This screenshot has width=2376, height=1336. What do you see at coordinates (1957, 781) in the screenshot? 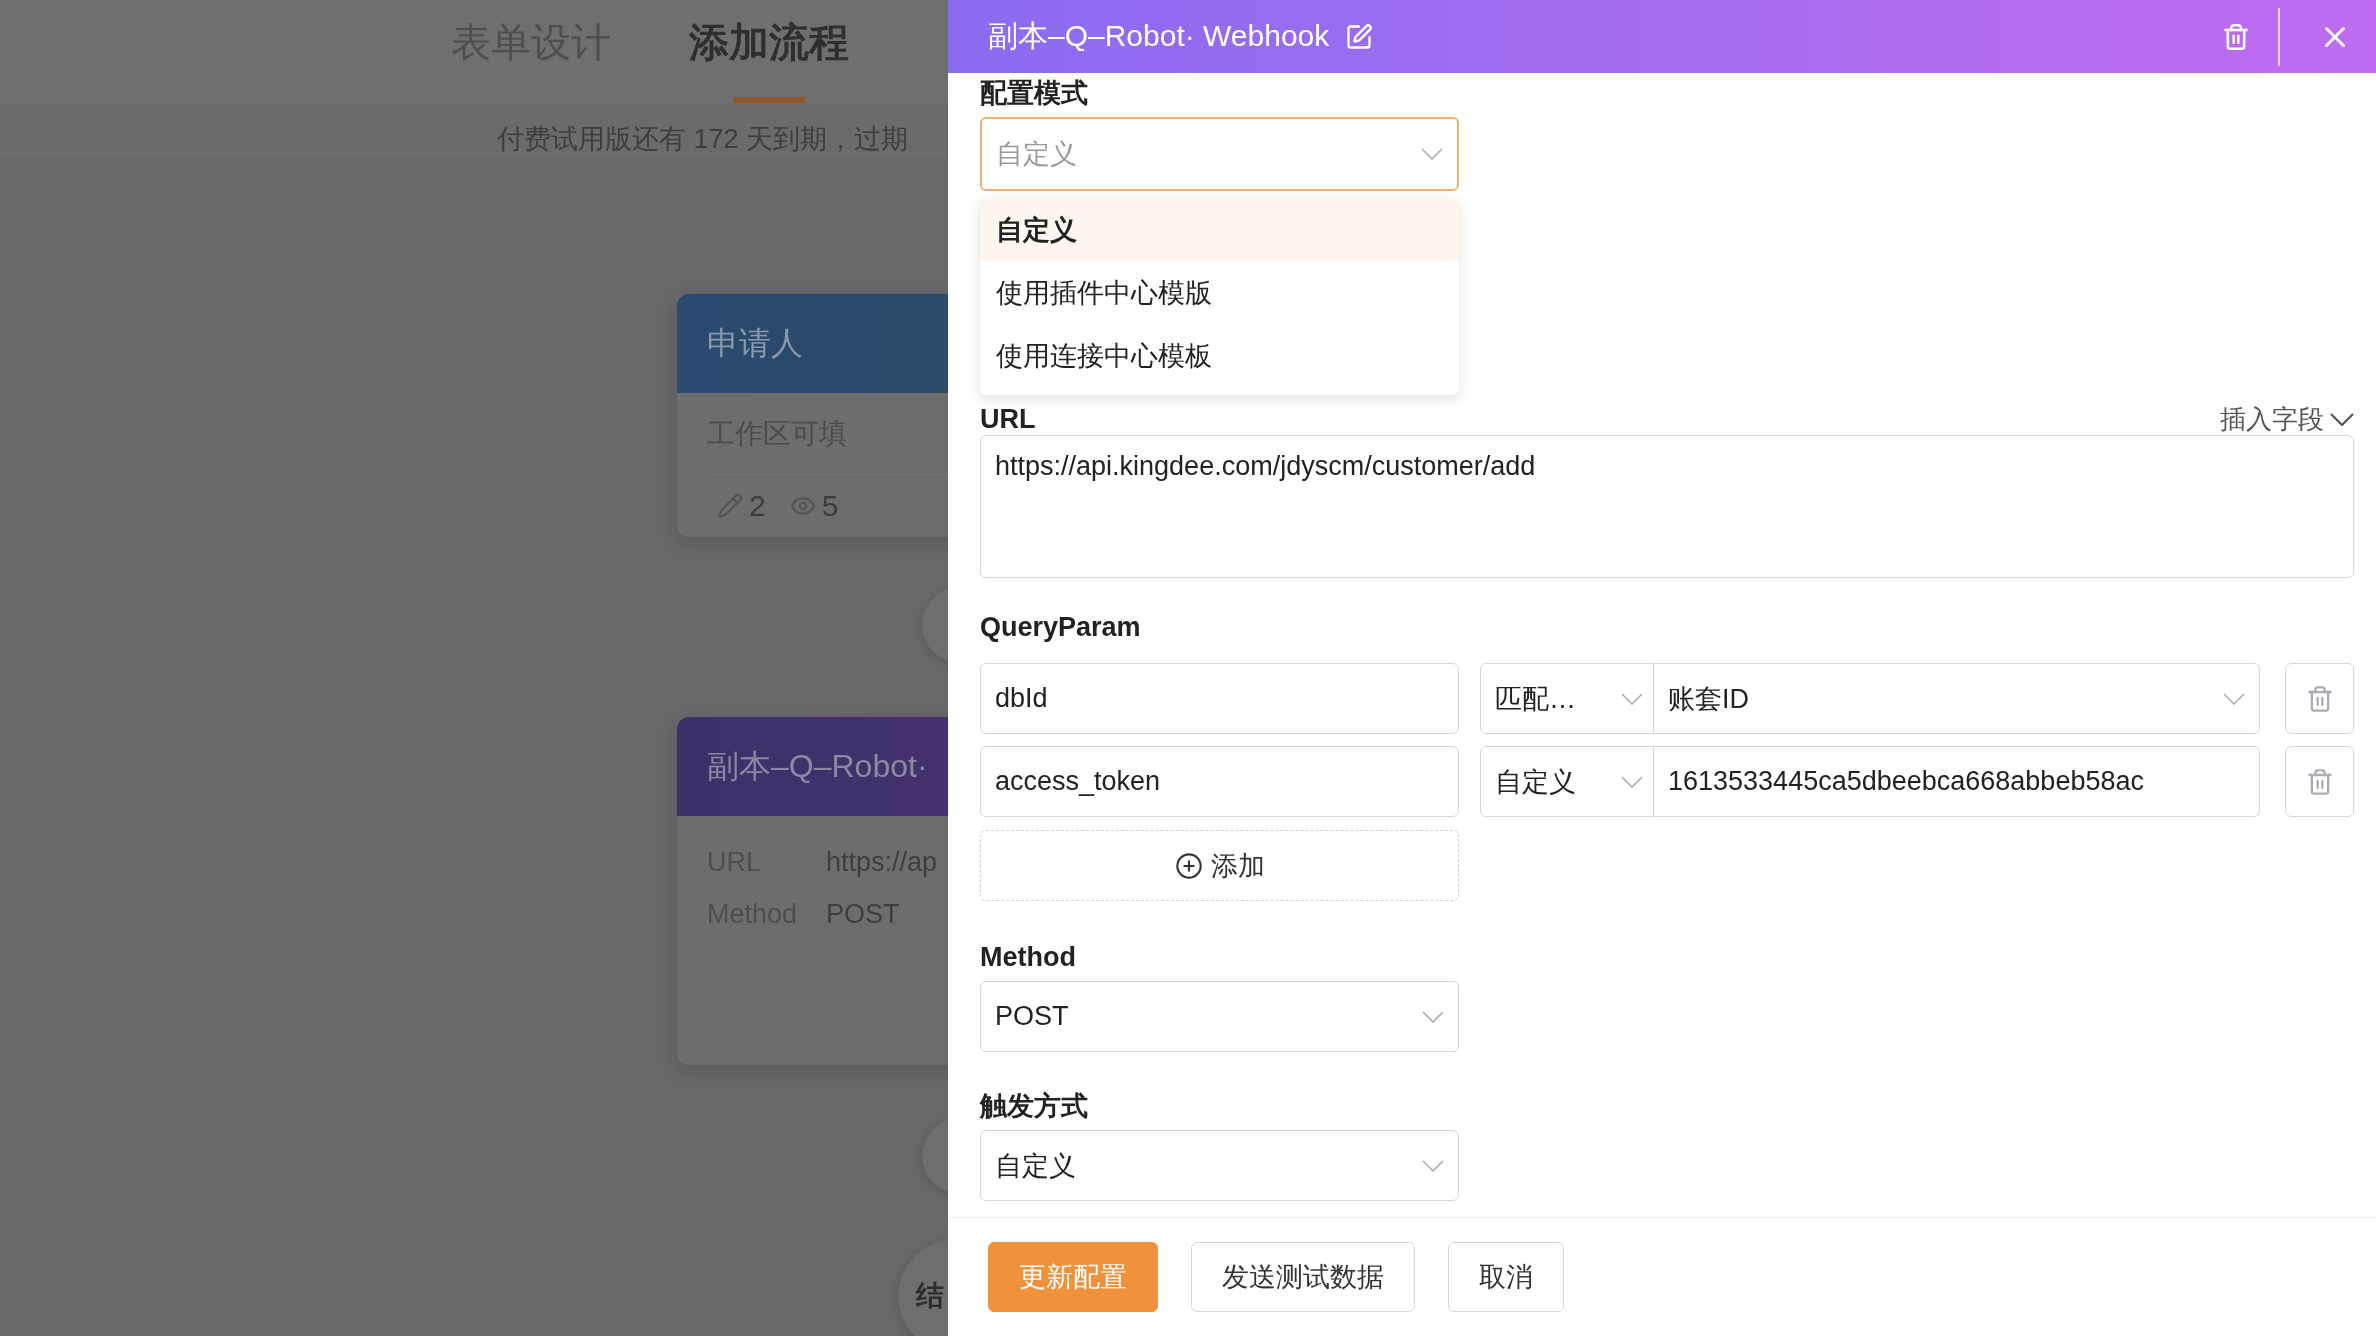
I see `param-value-field: 1613533445ca5dbeebca668abbeb58ac` at bounding box center [1957, 781].